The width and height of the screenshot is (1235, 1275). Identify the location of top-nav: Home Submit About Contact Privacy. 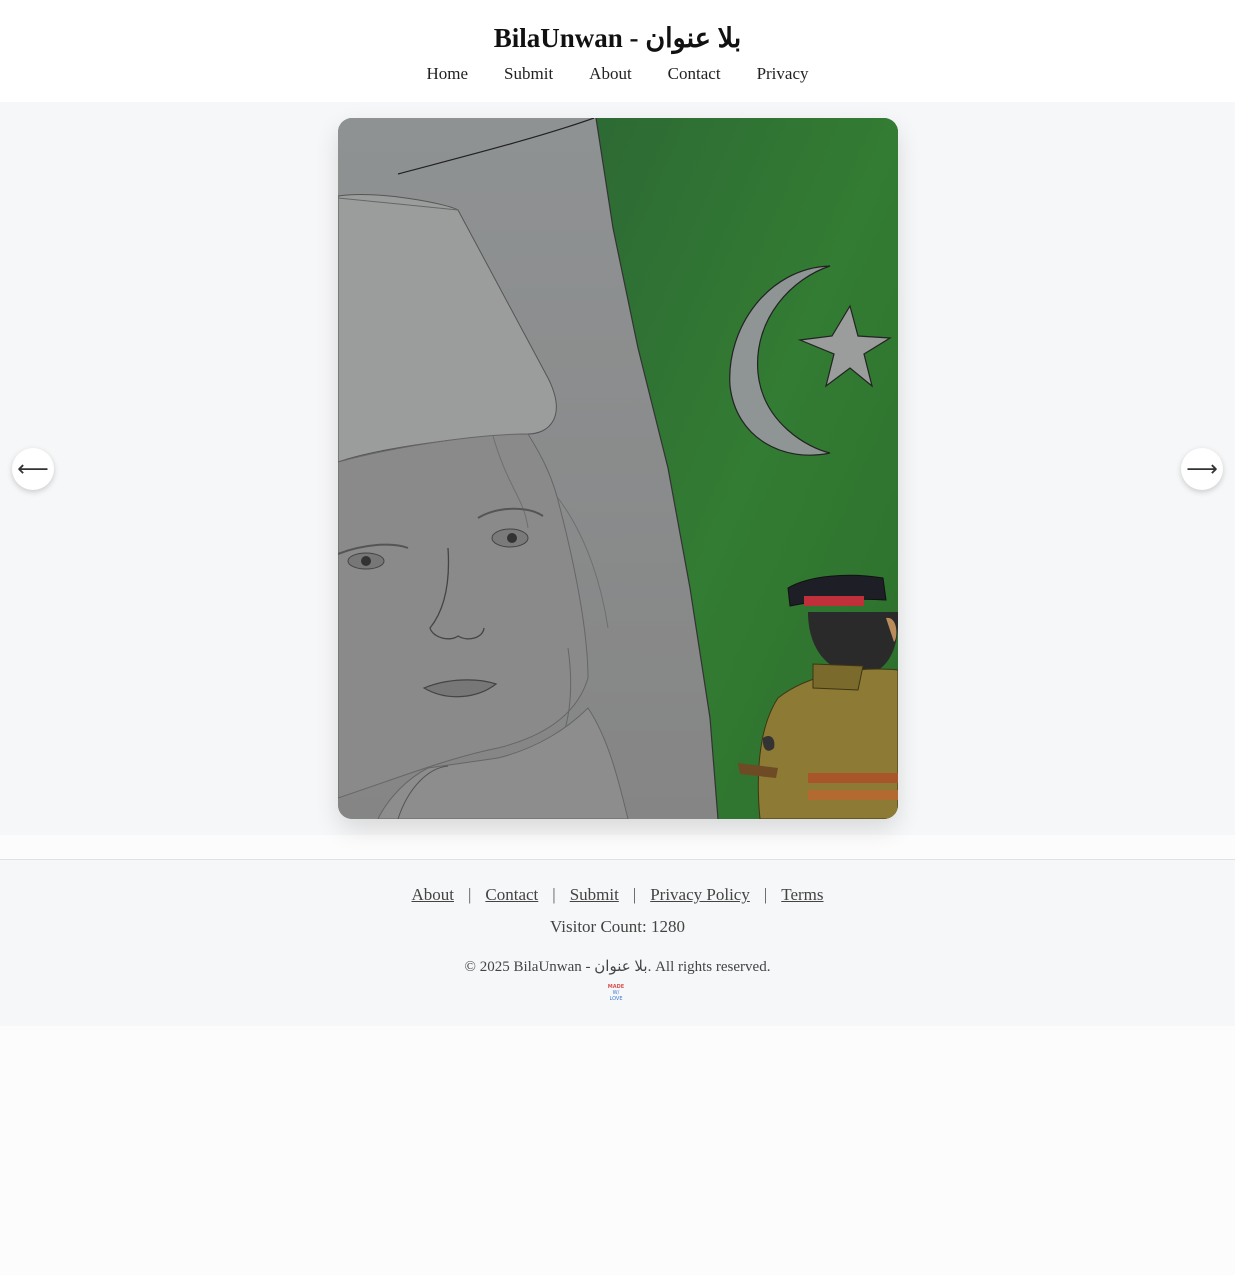
(617, 74).